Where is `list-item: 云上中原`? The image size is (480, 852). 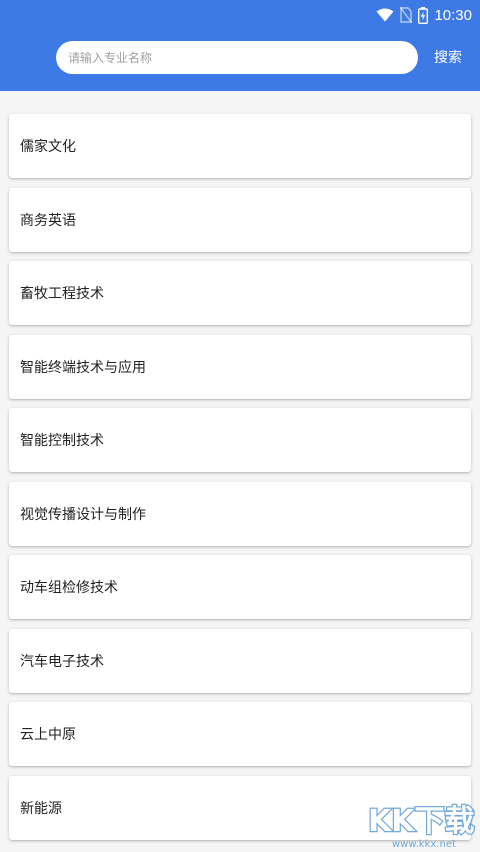
list-item: 云上中原 is located at coordinates (240, 734).